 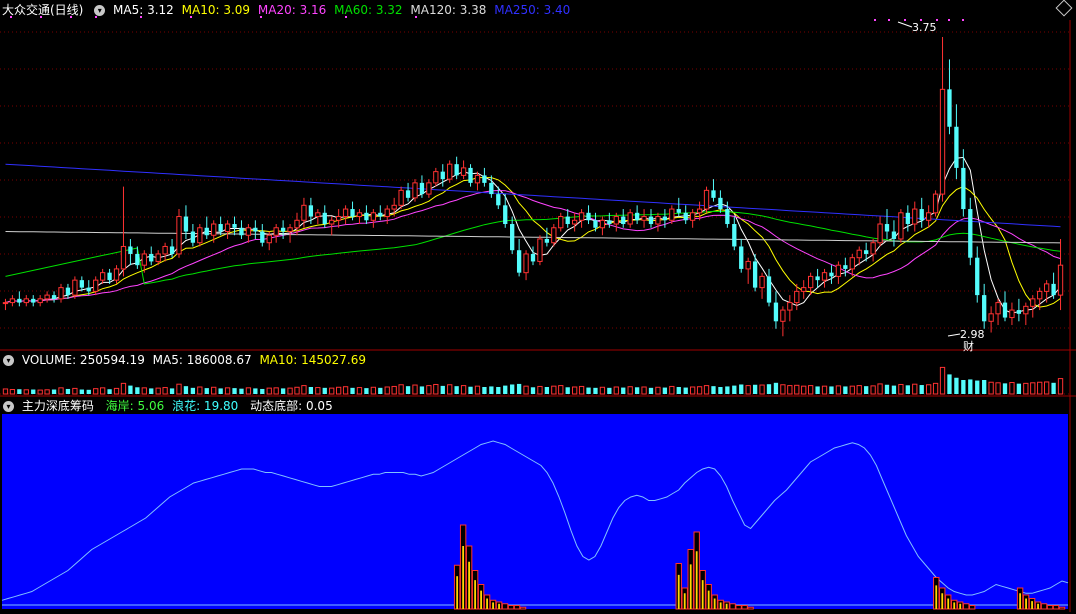 What do you see at coordinates (202, 360) in the screenshot?
I see `volume-ma5-label: MA5: 186008.67` at bounding box center [202, 360].